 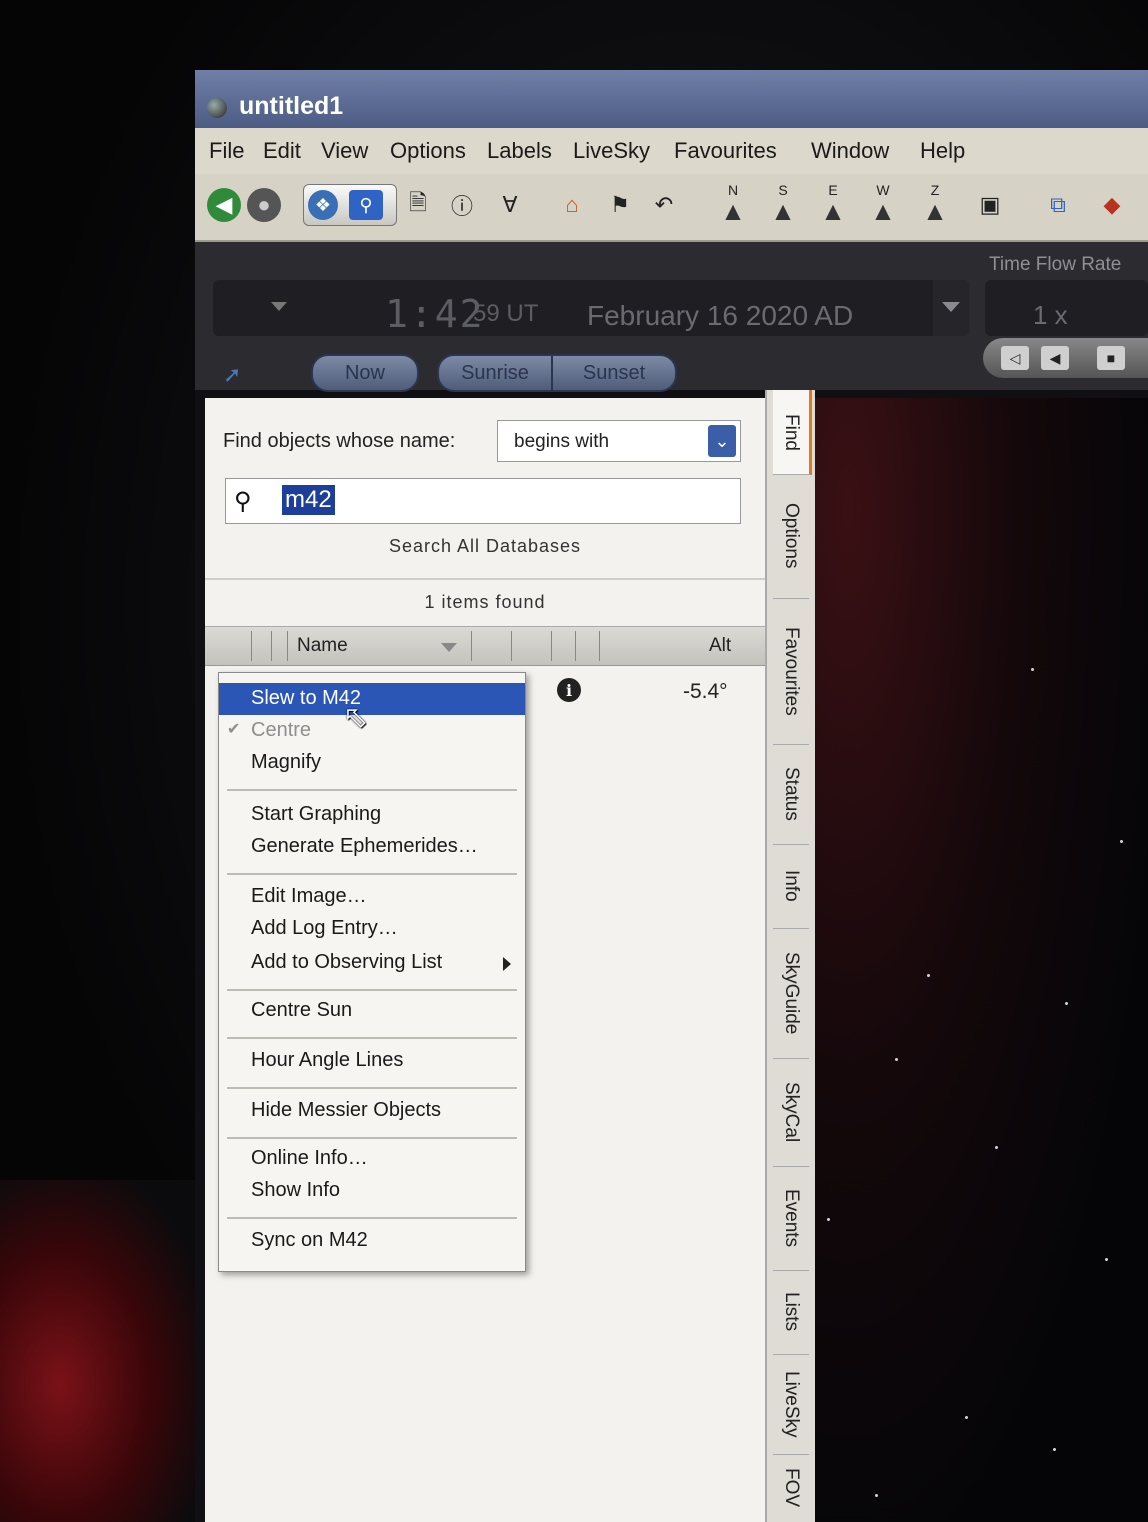 What do you see at coordinates (483, 501) in the screenshot?
I see `search-input: ⚲ m42` at bounding box center [483, 501].